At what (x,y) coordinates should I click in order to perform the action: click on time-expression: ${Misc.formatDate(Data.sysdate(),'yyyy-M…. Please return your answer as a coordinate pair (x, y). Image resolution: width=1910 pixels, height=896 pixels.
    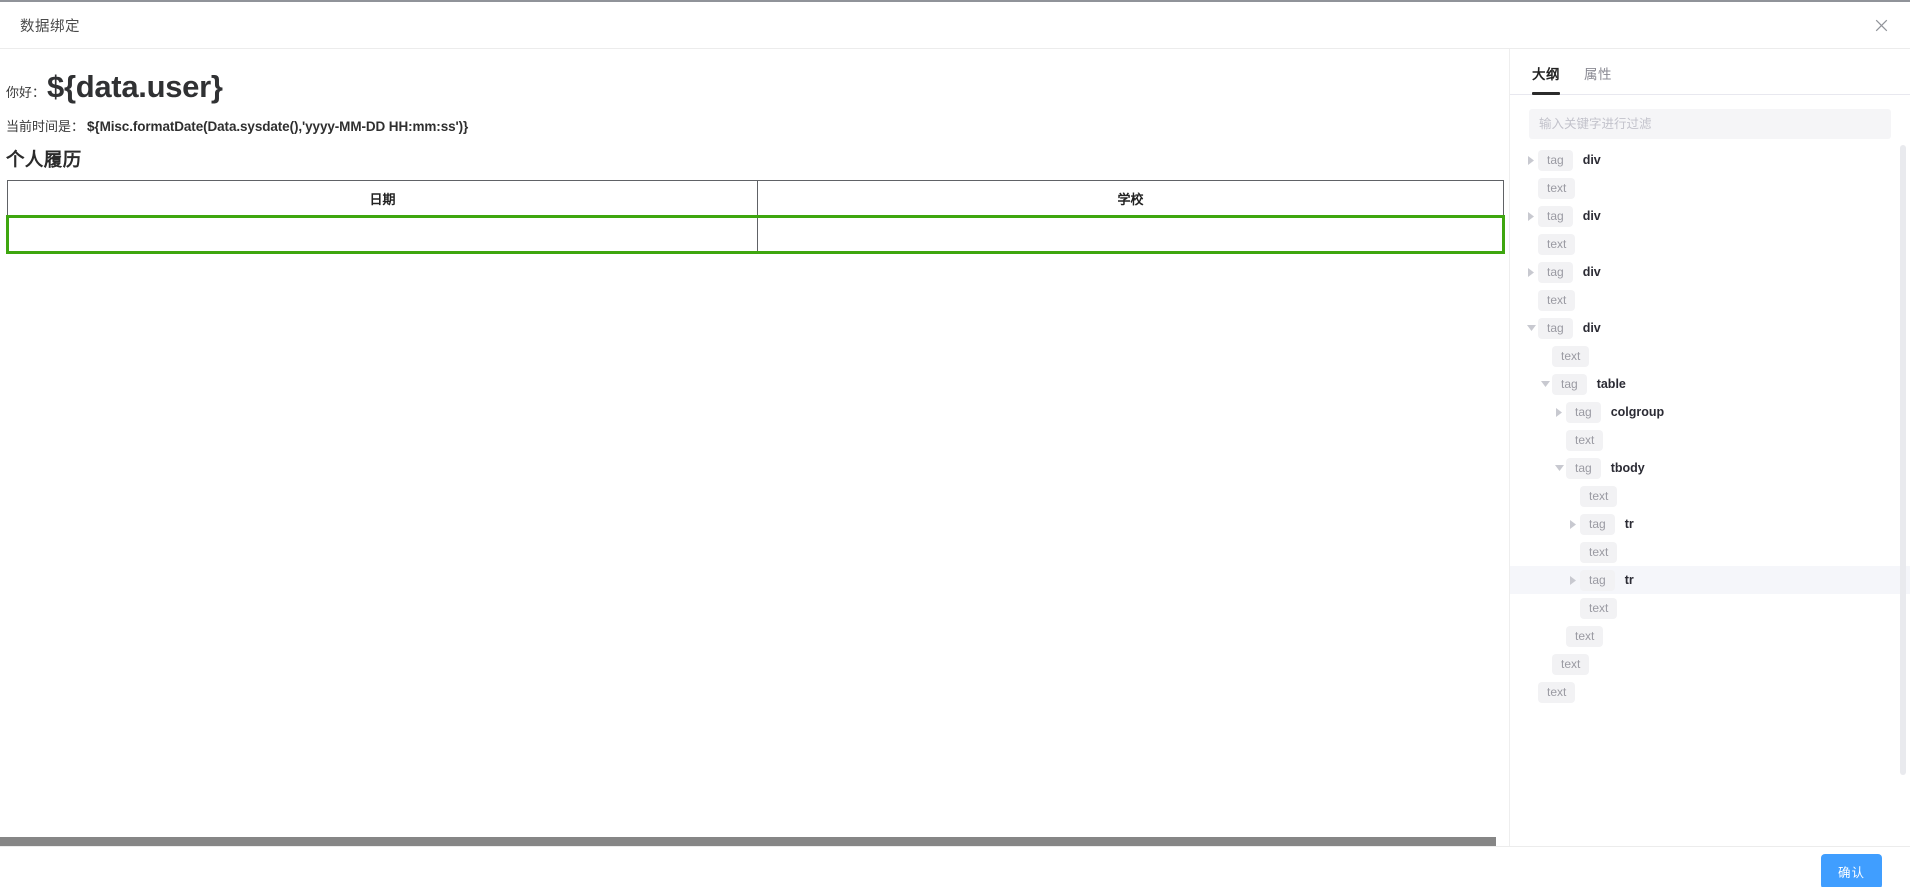
    Looking at the image, I should click on (277, 126).